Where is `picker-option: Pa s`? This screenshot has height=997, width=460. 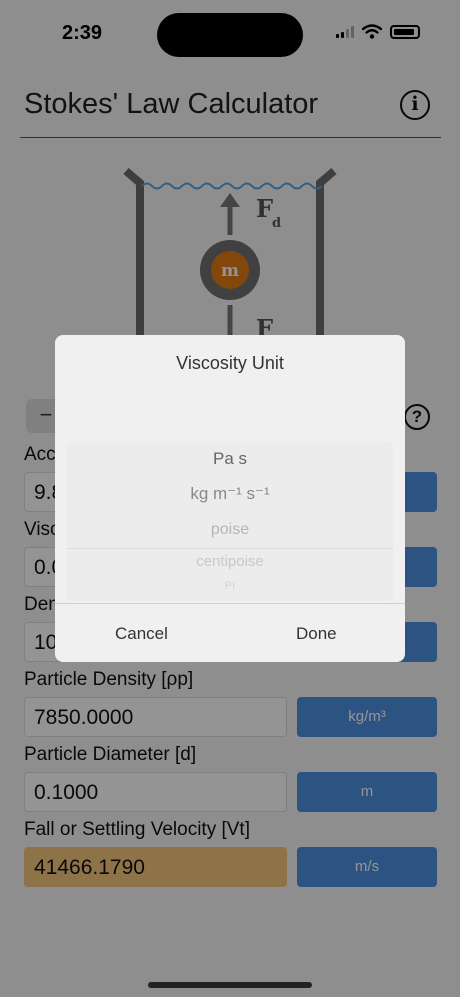
picker-option: Pa s is located at coordinates (230, 459).